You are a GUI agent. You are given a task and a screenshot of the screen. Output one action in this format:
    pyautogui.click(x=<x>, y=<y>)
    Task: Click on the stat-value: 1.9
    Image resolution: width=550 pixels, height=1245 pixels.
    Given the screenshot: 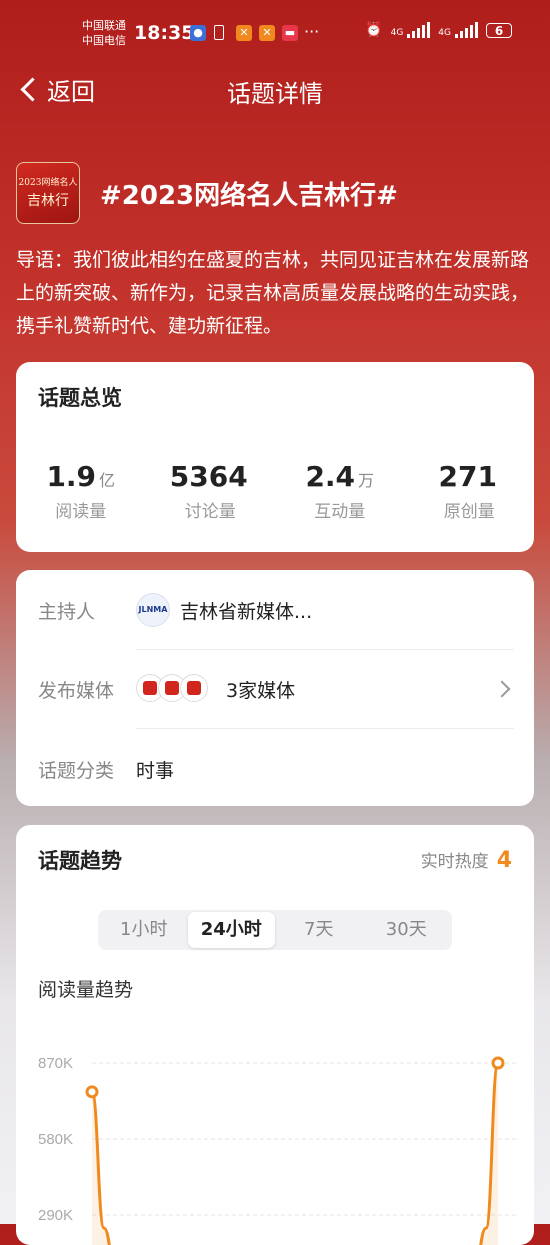 What is the action you would take?
    pyautogui.click(x=71, y=476)
    